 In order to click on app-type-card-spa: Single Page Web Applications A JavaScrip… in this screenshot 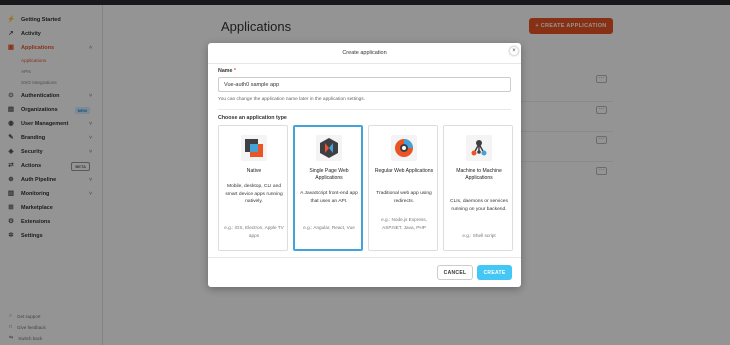, I will do `click(328, 188)`.